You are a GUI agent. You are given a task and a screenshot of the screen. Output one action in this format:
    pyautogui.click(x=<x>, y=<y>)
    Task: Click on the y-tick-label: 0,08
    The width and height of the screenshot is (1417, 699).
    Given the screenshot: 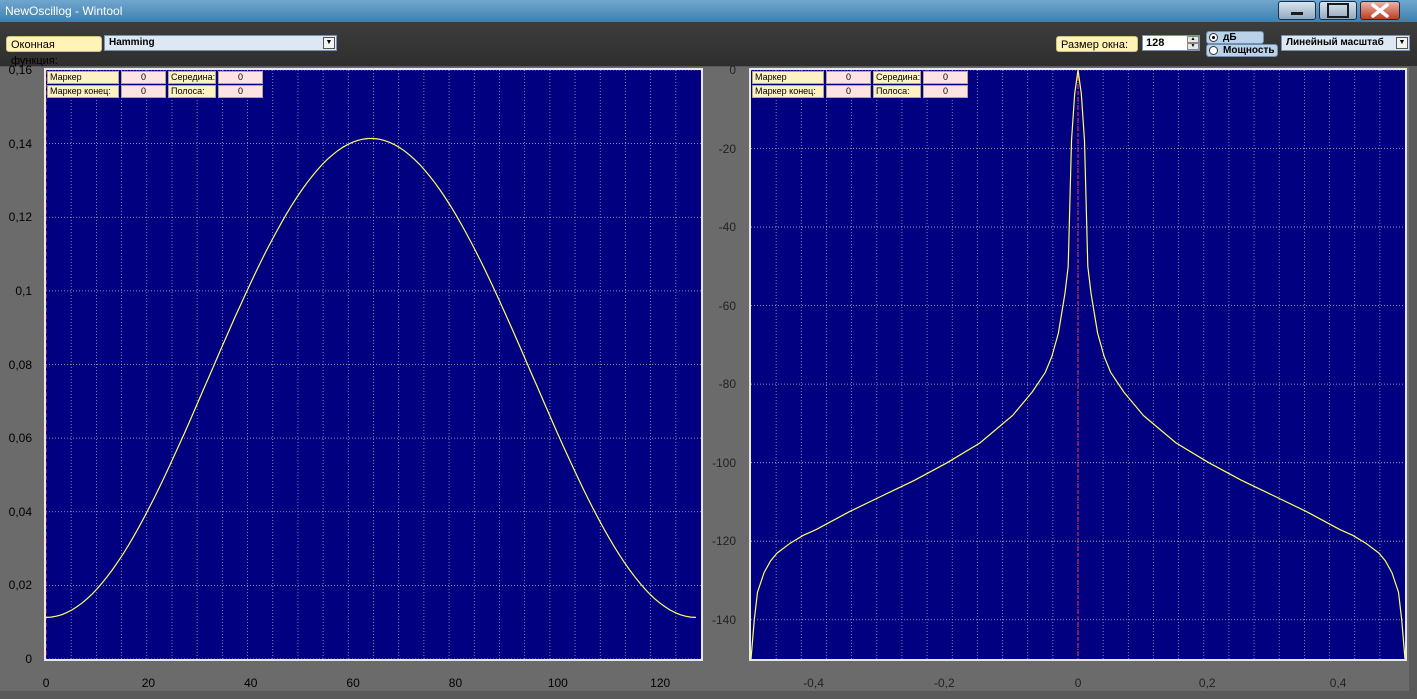 What is the action you would take?
    pyautogui.click(x=20, y=364)
    